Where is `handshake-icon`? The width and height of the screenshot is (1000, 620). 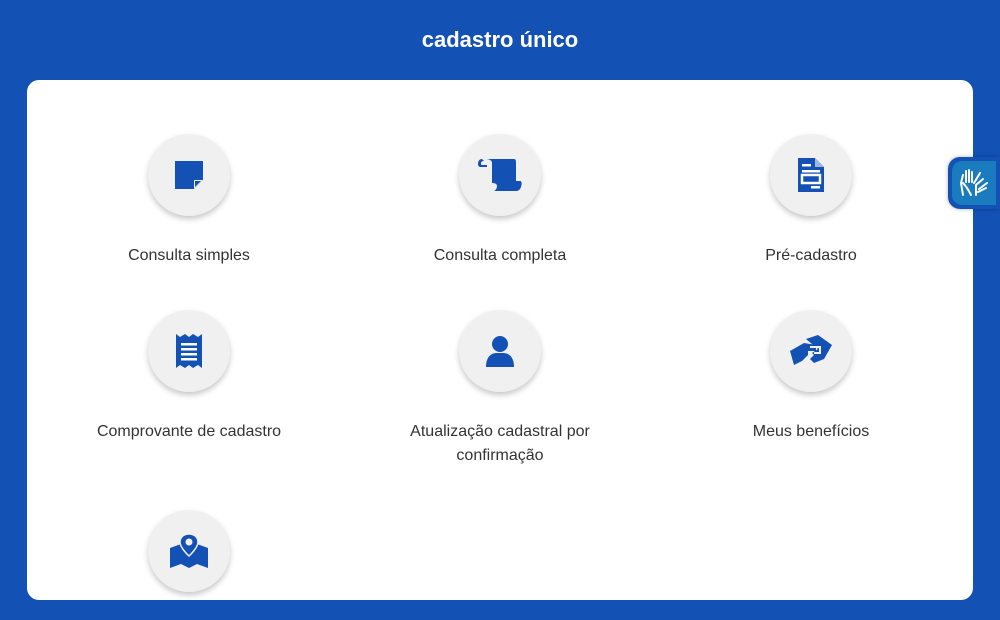
handshake-icon is located at coordinates (811, 350).